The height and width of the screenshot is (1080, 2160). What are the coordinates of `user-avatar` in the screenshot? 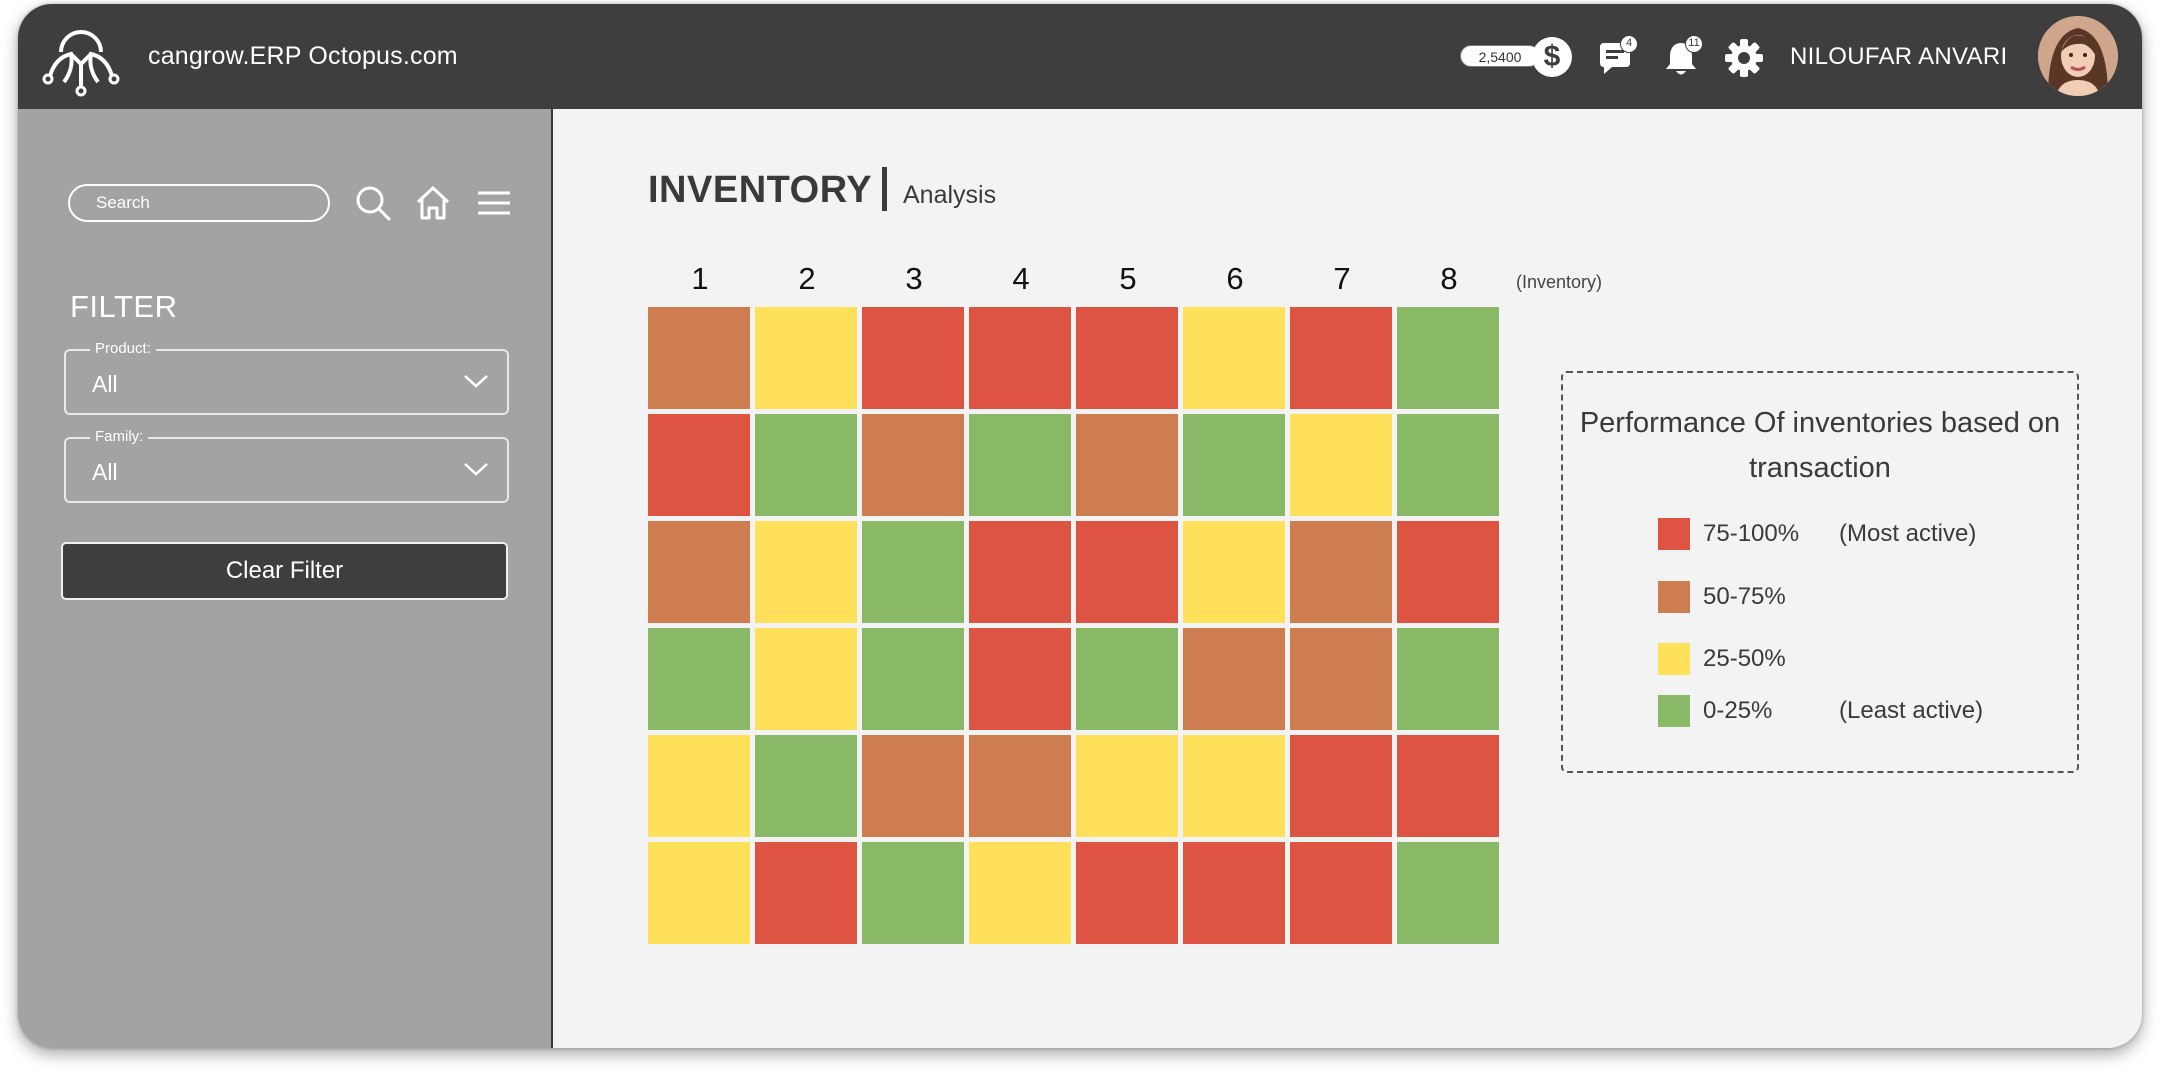 It's located at (2078, 56).